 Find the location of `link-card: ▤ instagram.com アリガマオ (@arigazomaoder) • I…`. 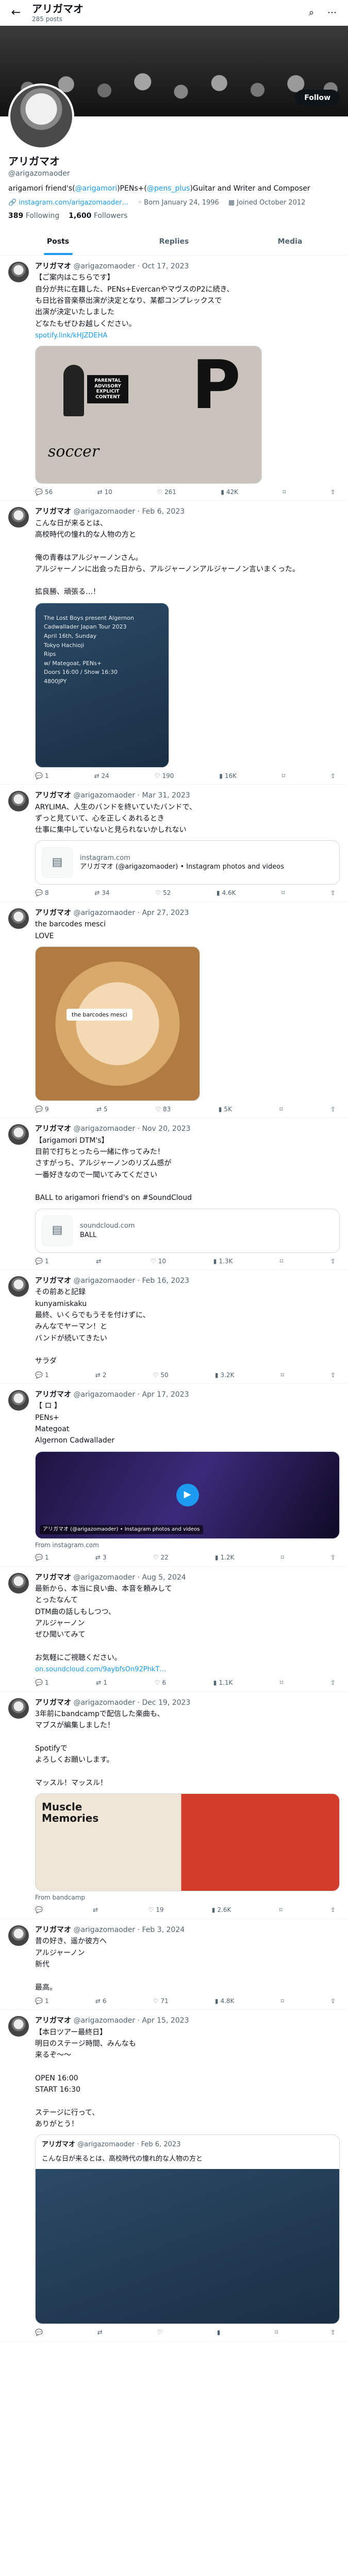

link-card: ▤ instagram.com アリガマオ (@arigazomaoder) • I… is located at coordinates (187, 862).